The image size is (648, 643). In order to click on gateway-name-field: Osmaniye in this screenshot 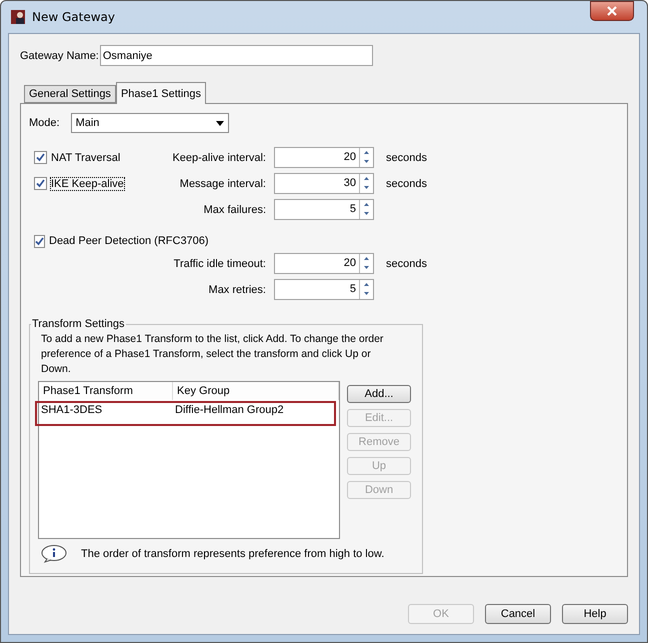, I will do `click(236, 55)`.